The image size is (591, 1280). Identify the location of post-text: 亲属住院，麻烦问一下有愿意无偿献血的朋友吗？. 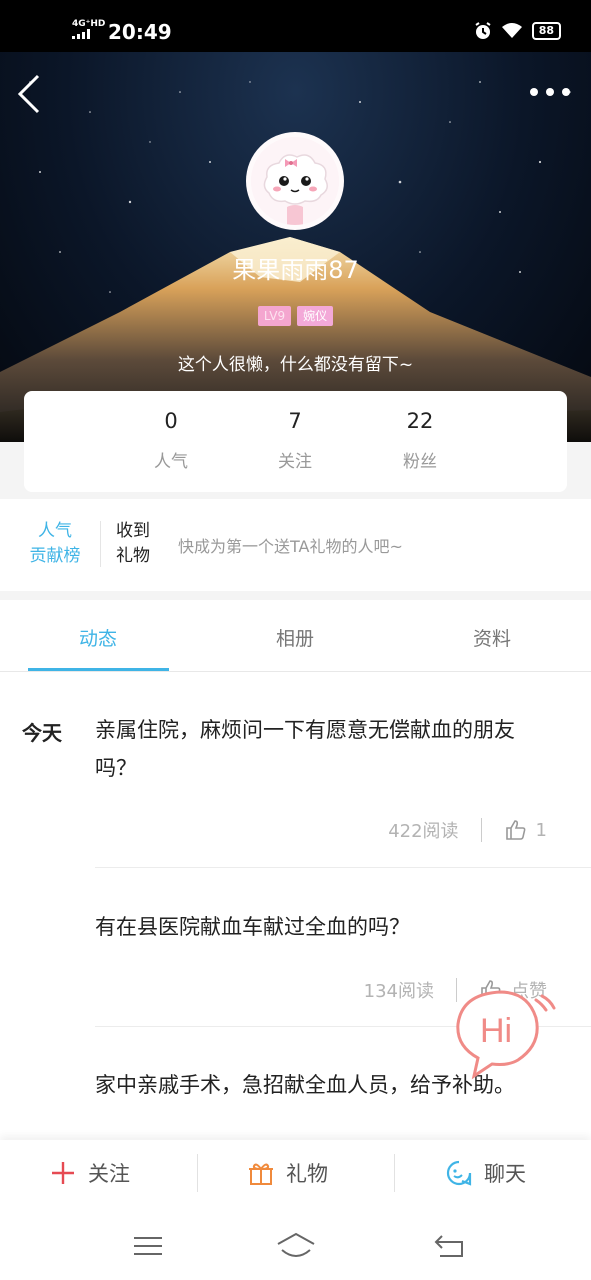
(305, 749).